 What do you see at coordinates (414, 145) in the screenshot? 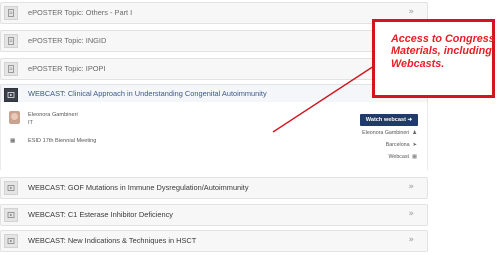
I see `location-arrow-icon: ➤` at bounding box center [414, 145].